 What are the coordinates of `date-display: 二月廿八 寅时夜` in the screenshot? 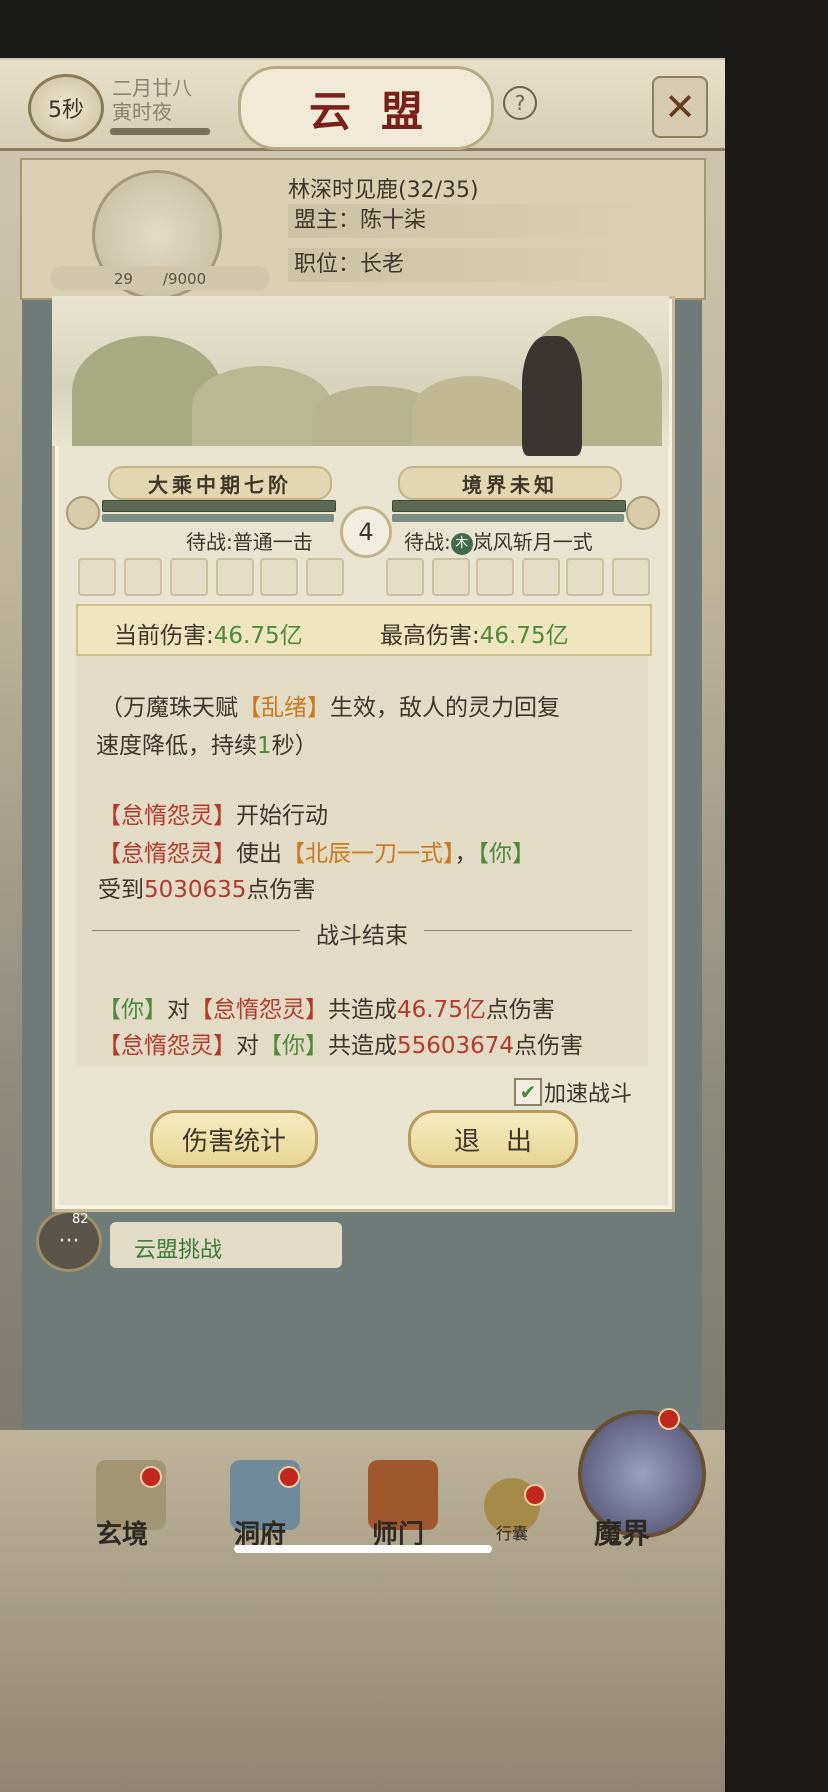 It's located at (152, 100).